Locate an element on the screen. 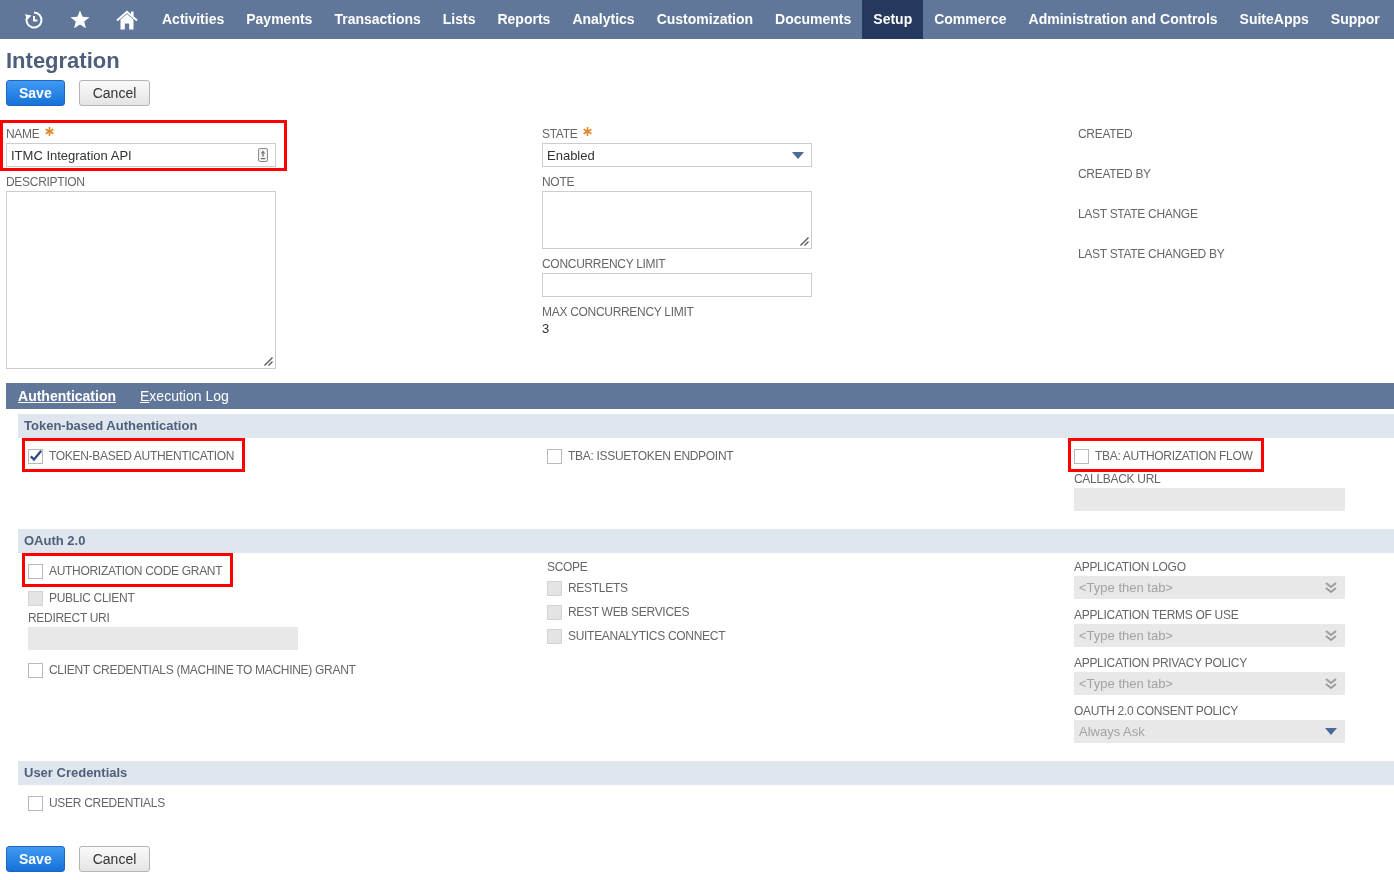 Image resolution: width=1394 pixels, height=880 pixels. nav-menu-item: Commerce is located at coordinates (970, 19).